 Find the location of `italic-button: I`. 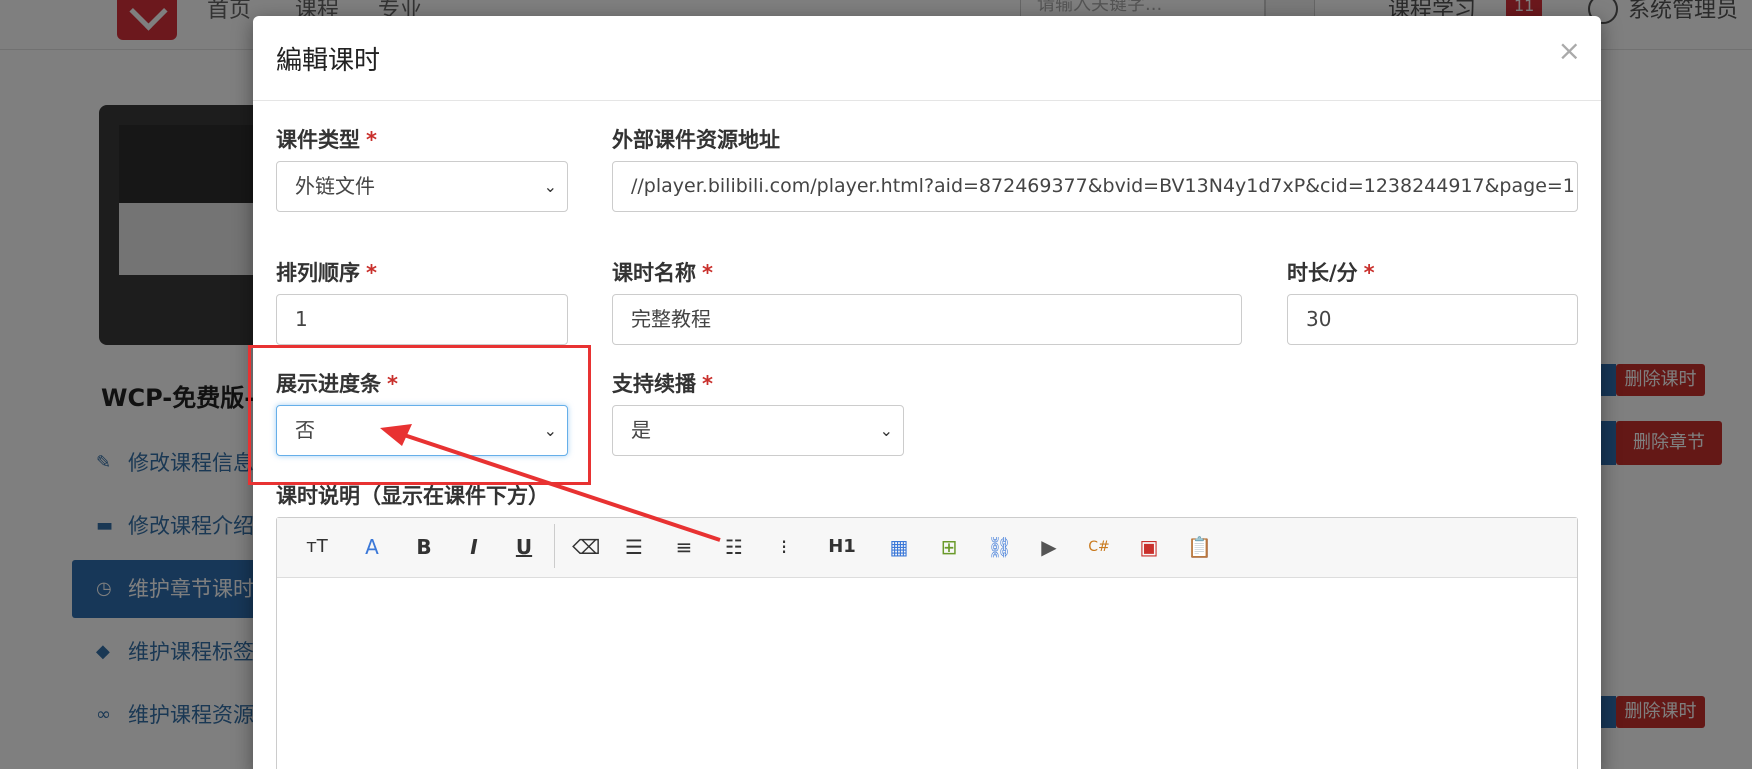

italic-button: I is located at coordinates (474, 547).